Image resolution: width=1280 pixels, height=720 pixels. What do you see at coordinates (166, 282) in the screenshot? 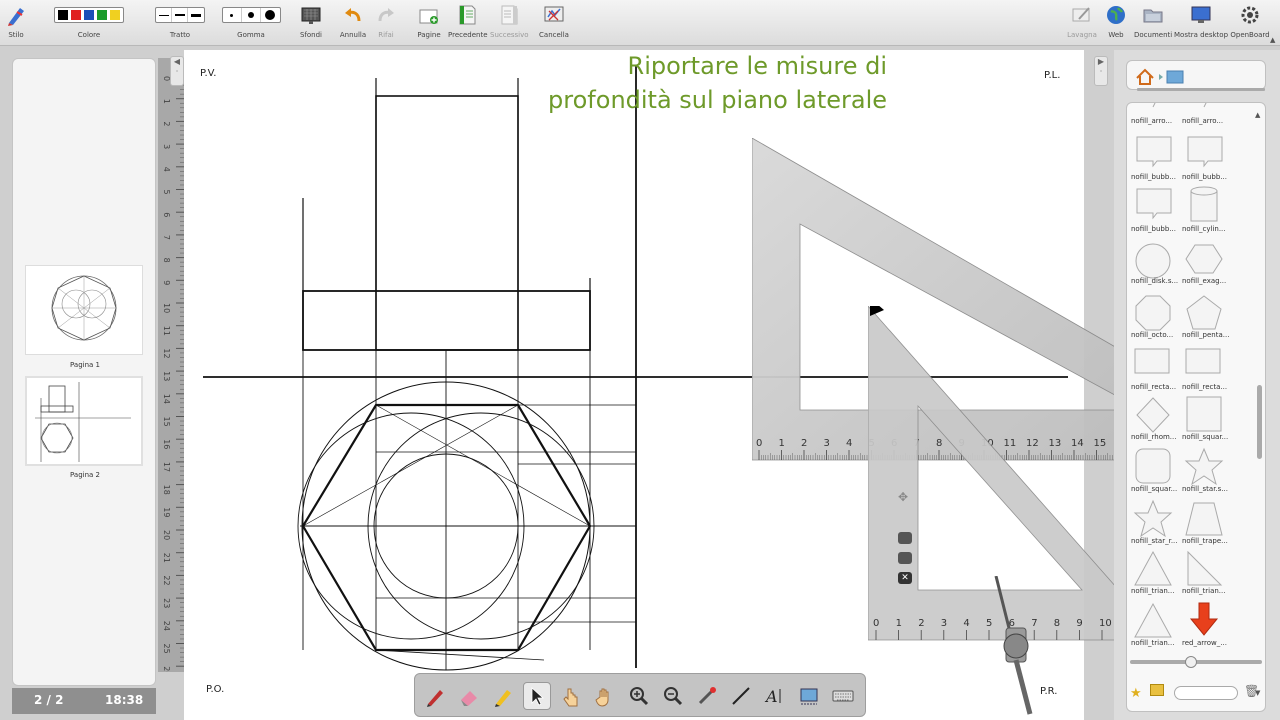
I see `ruler-tick-label: 9` at bounding box center [166, 282].